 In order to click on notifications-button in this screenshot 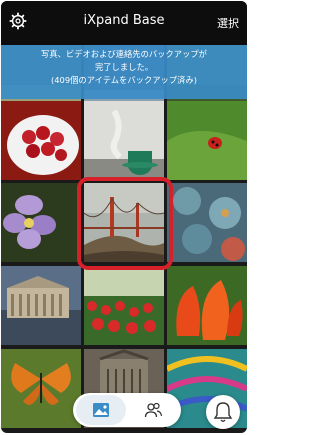, I will do `click(223, 412)`.